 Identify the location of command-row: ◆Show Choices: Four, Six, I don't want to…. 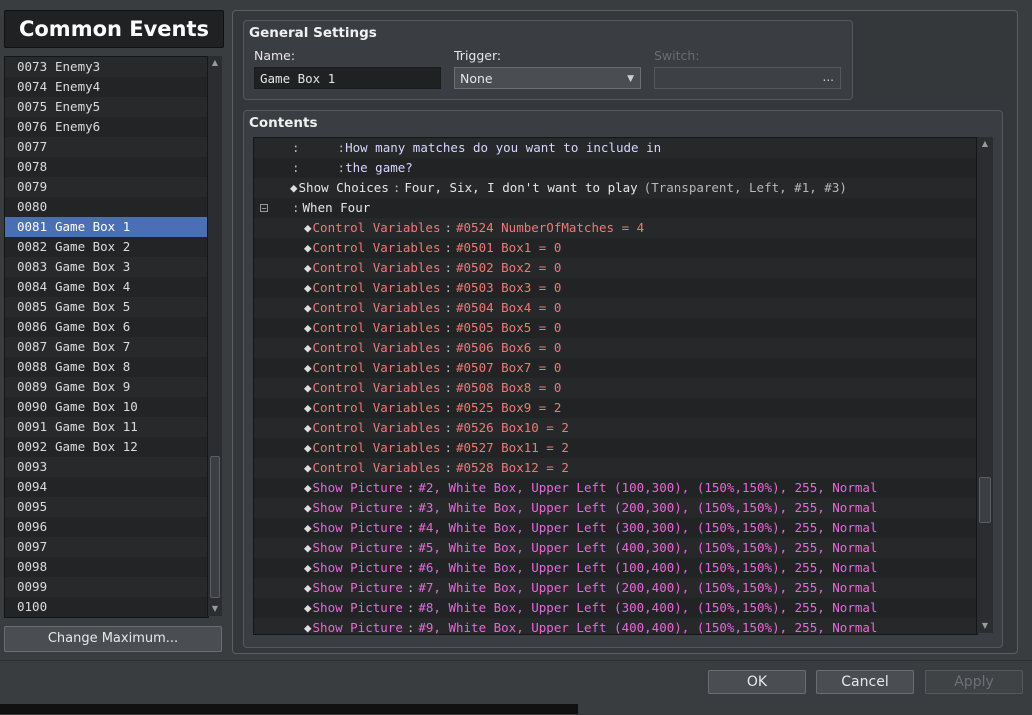
(615, 188).